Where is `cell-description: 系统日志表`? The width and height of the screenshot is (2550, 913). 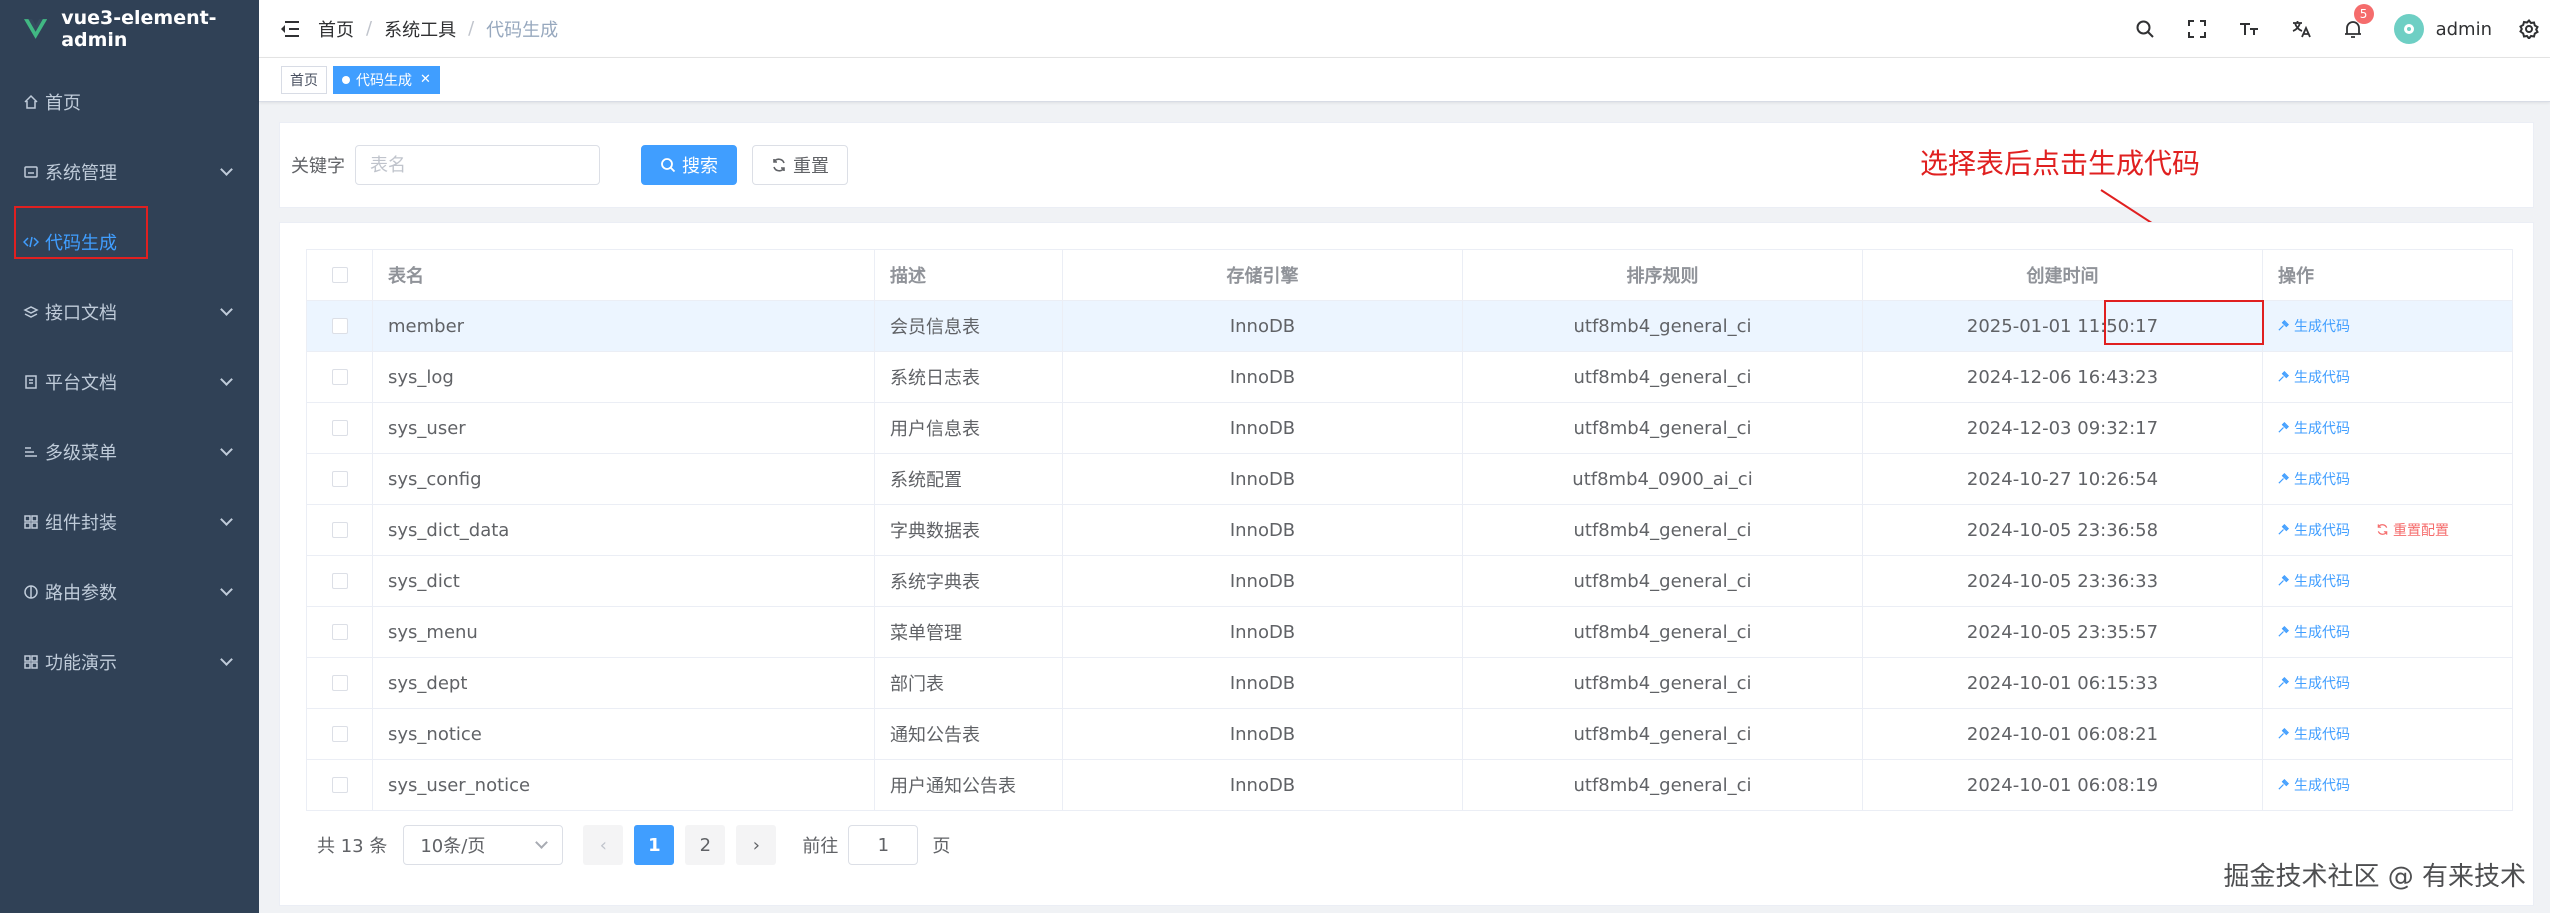 cell-description: 系统日志表 is located at coordinates (968, 377).